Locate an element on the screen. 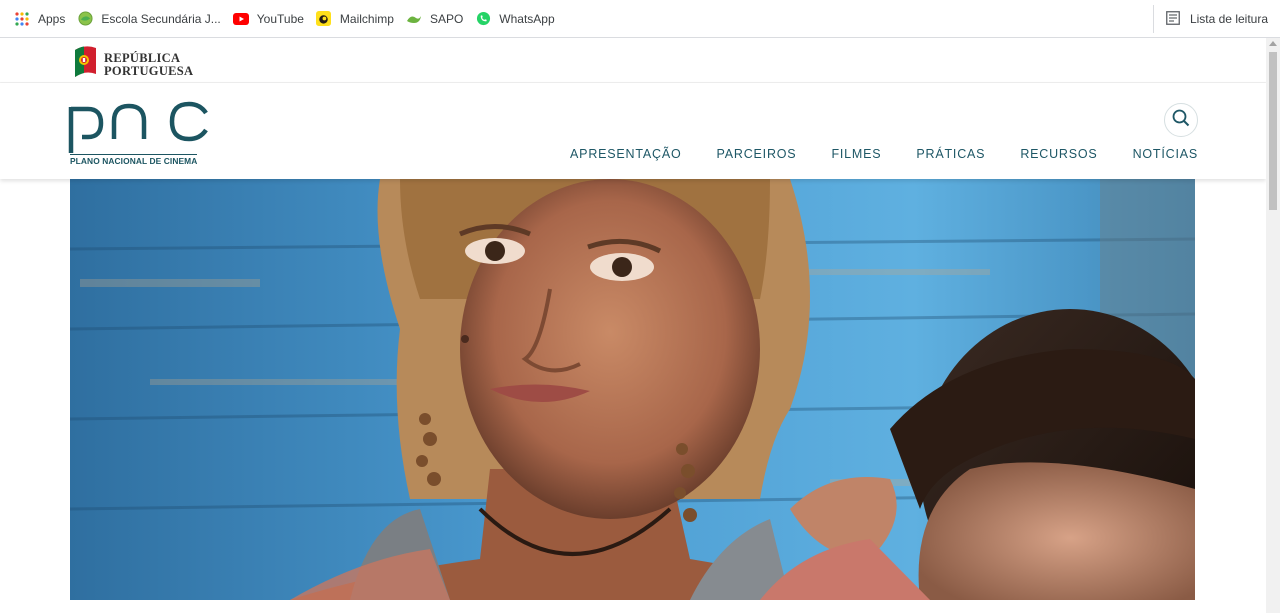  page-scrollbar is located at coordinates (1273, 325).